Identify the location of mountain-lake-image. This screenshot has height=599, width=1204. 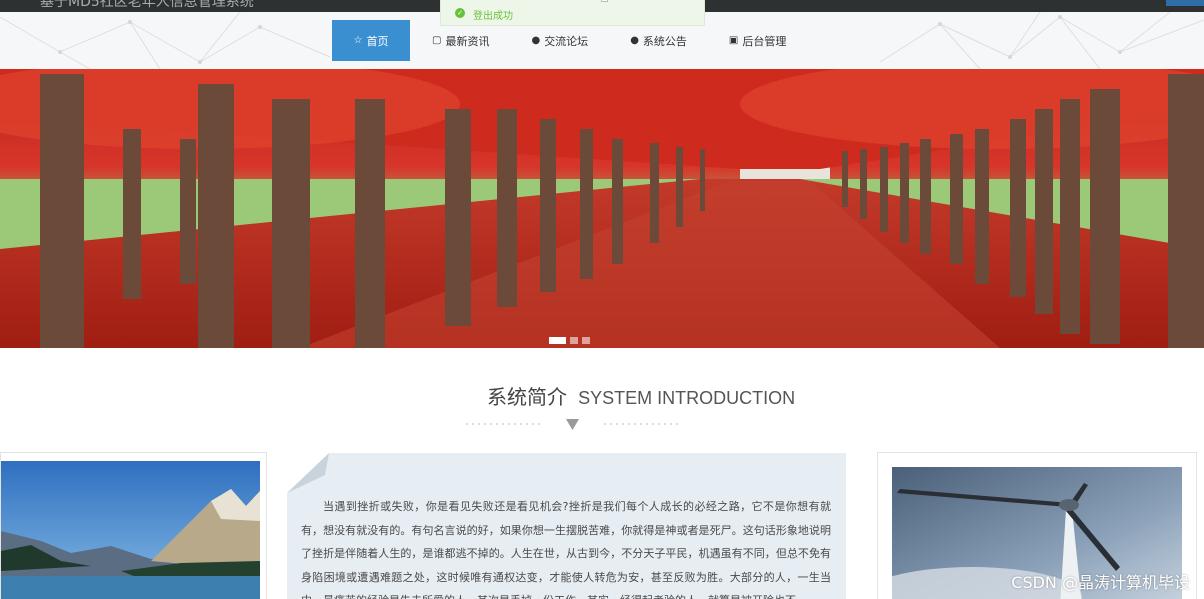
(130, 530).